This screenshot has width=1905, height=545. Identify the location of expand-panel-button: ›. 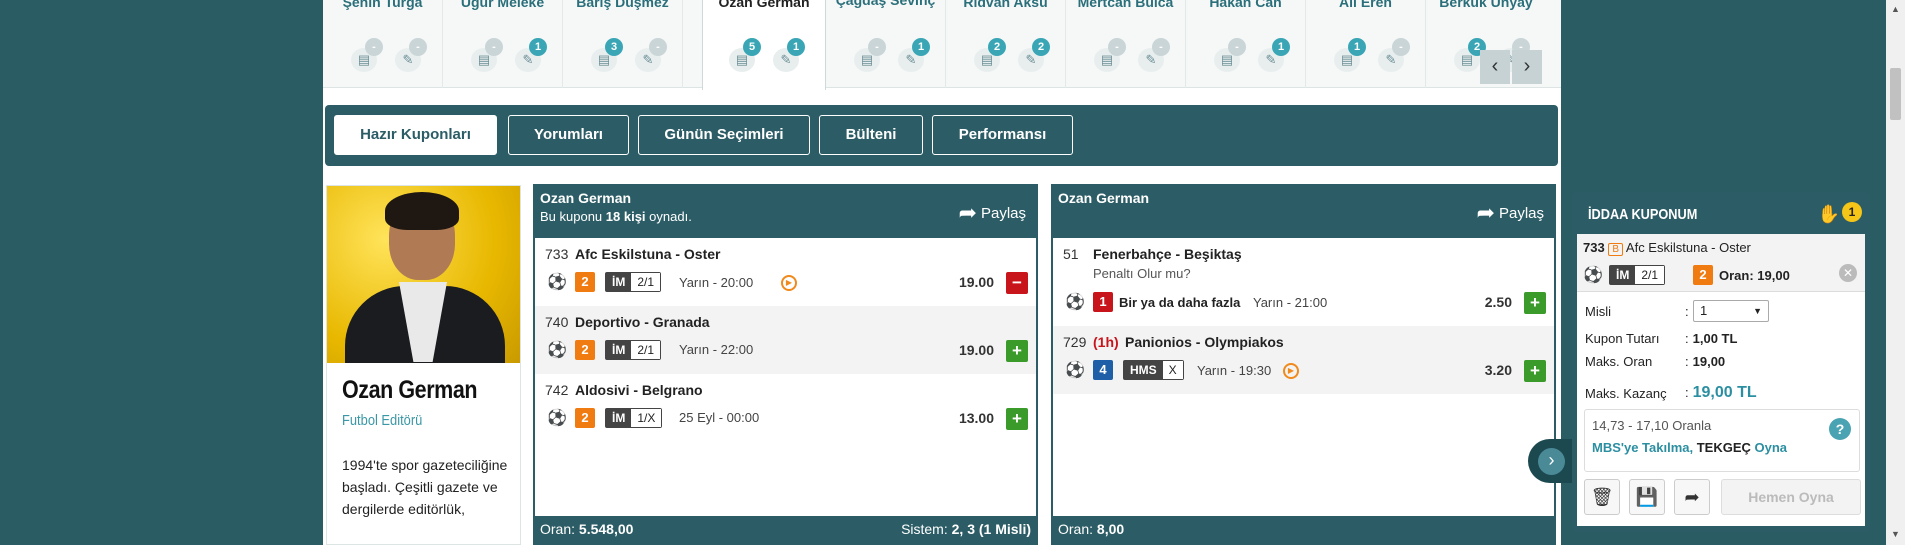
(1551, 461).